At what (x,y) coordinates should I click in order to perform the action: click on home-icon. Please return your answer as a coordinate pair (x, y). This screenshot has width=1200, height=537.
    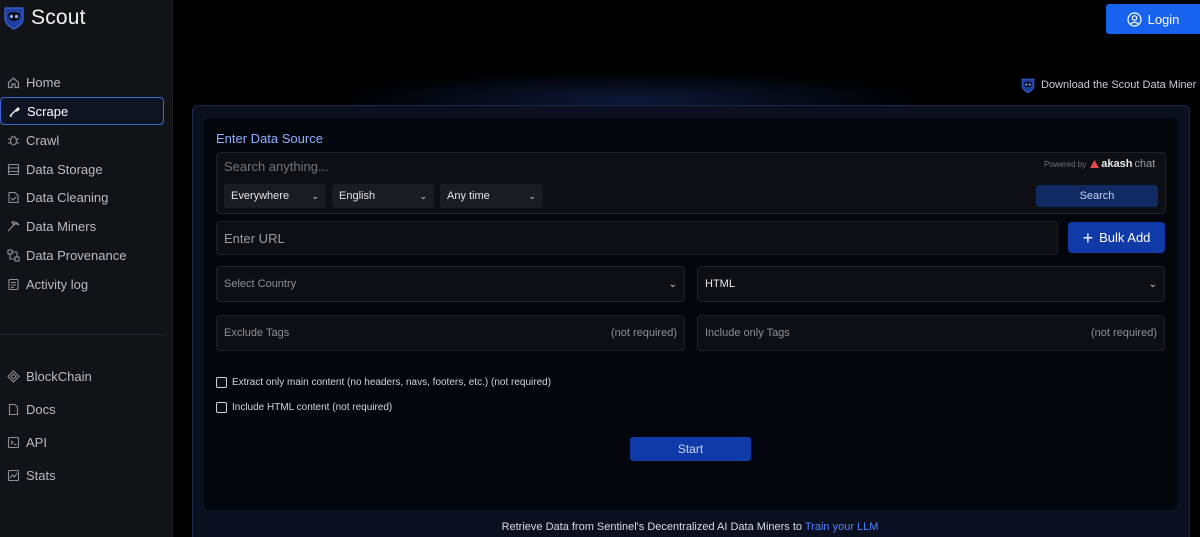
    Looking at the image, I should click on (13, 82).